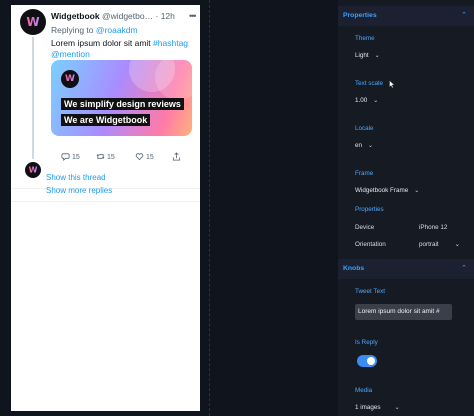  I want to click on frame-dropdown: Widgetbook Frame ⌄, so click(387, 190).